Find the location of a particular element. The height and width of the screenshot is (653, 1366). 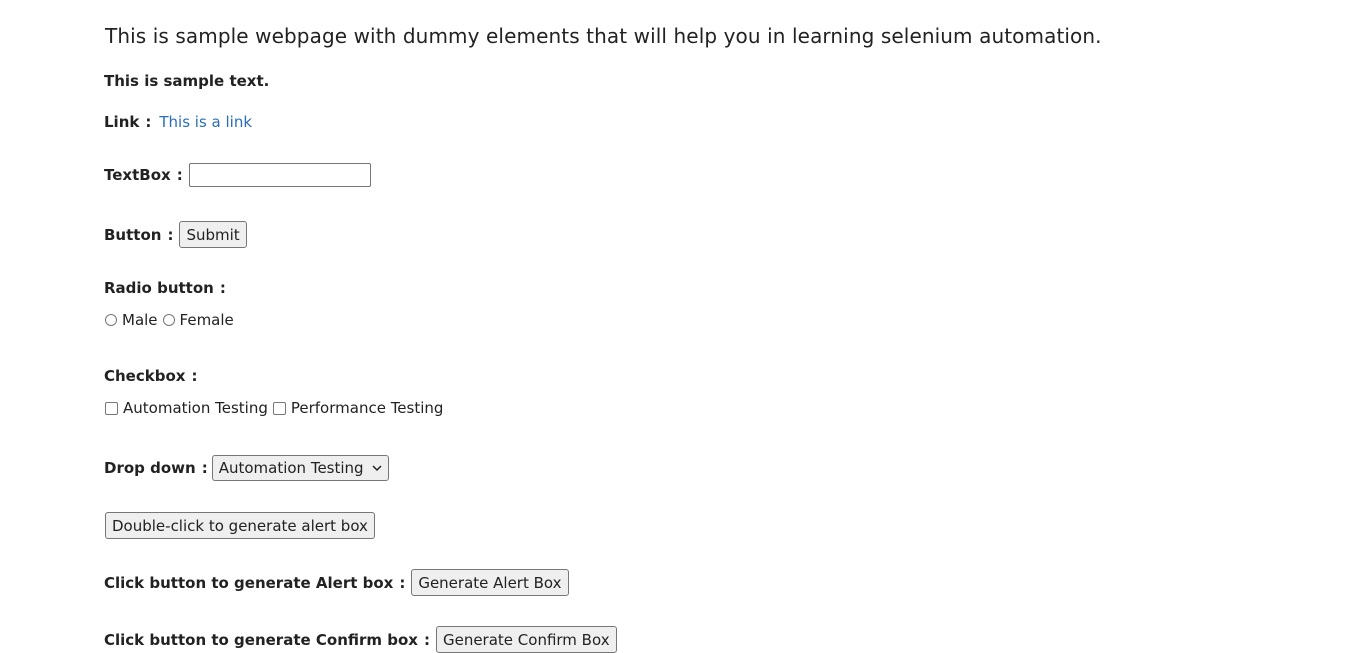

textbox-colon: : is located at coordinates (179, 175).